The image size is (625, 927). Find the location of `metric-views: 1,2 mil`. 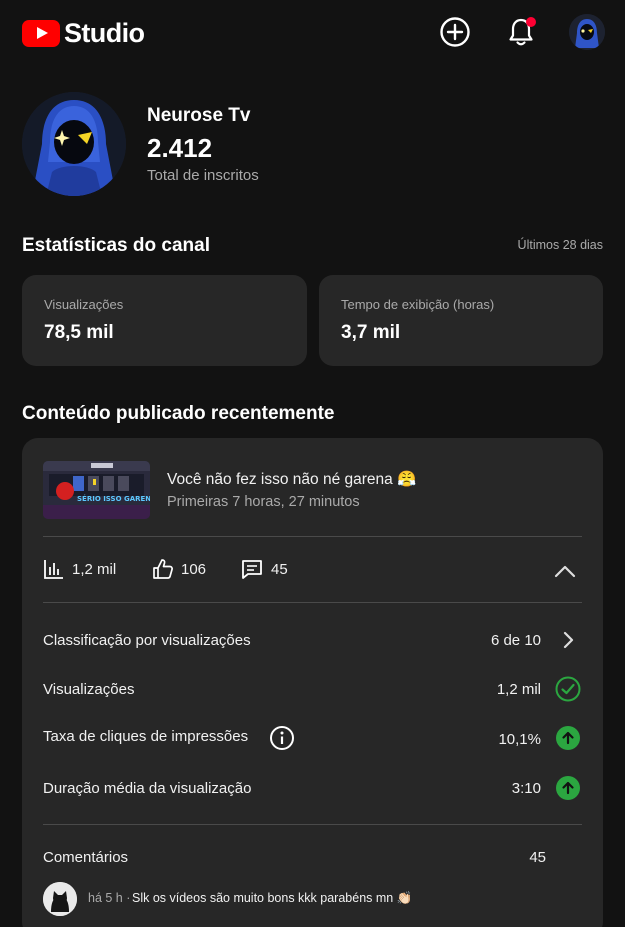

metric-views: 1,2 mil is located at coordinates (79, 569).